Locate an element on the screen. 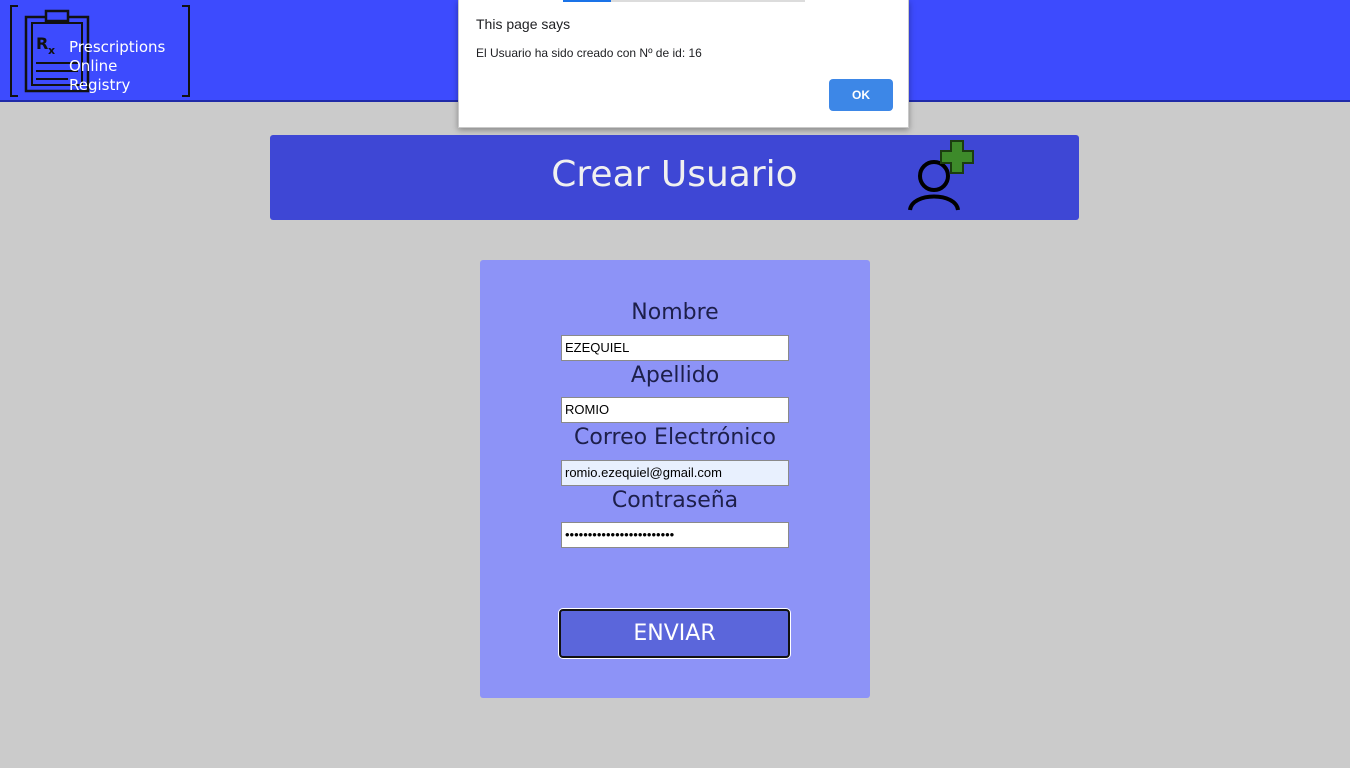  dialog-loading-bar is located at coordinates (684, 1).